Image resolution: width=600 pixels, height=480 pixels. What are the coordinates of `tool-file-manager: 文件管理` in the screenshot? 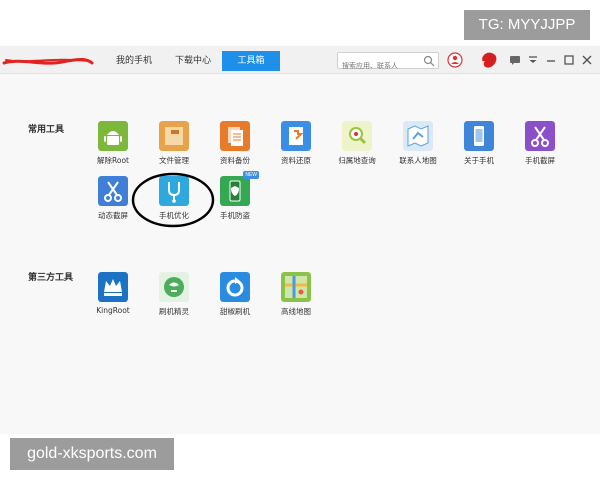 It's located at (174, 145).